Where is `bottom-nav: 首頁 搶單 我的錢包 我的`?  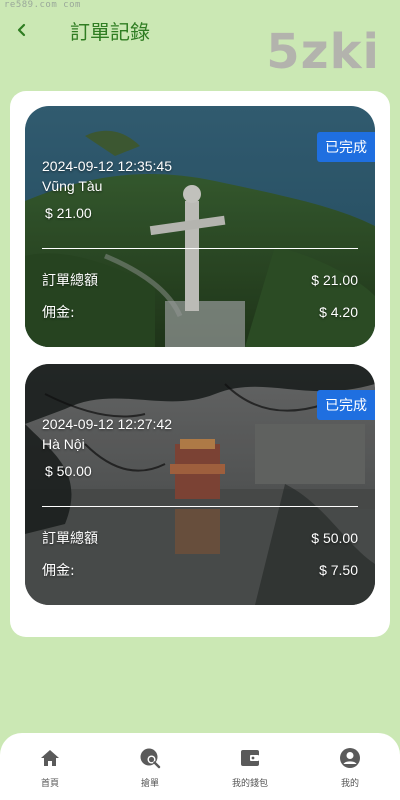
bottom-nav: 首頁 搶單 我的錢包 我的 is located at coordinates (200, 766).